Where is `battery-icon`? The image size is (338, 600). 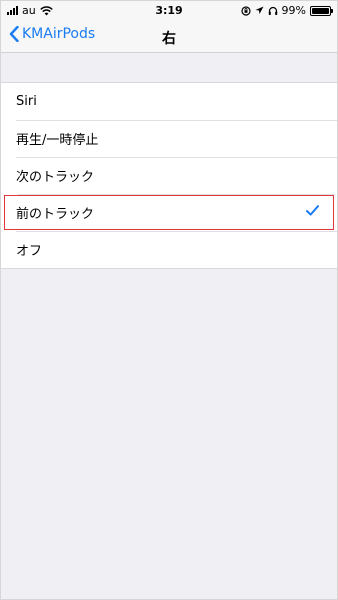 battery-icon is located at coordinates (321, 10).